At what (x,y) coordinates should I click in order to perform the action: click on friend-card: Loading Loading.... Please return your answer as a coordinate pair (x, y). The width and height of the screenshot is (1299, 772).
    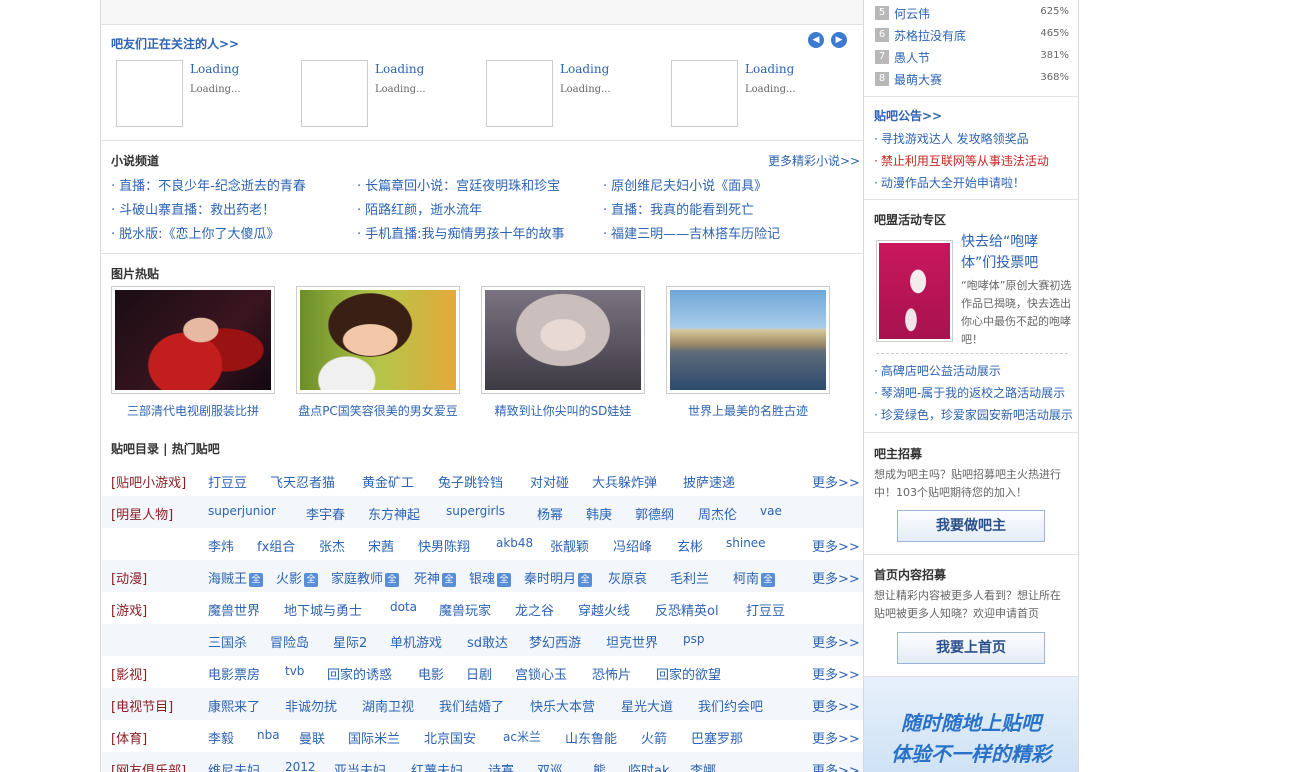
    Looking at the image, I should click on (391, 95).